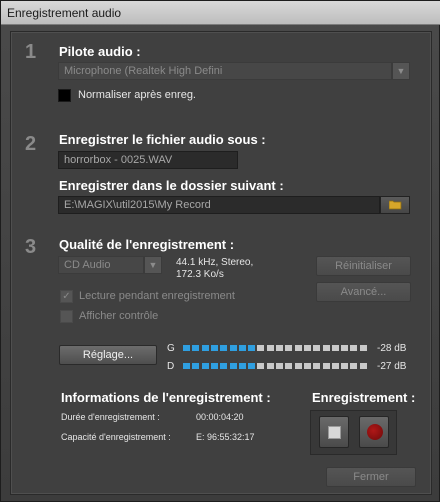 The height and width of the screenshot is (502, 440). Describe the element at coordinates (110, 417) in the screenshot. I see `duration-label: Durée d'enregistrement :` at that location.